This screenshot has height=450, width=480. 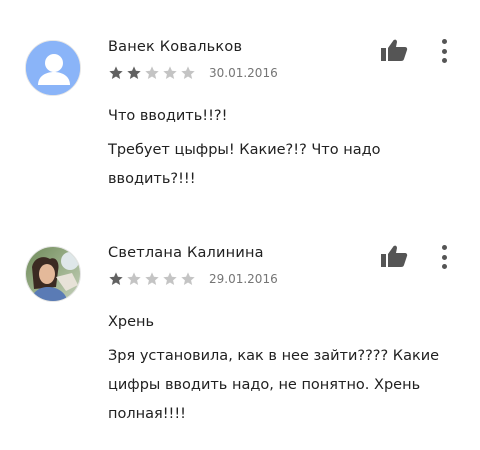 I want to click on person-icon, so click(x=53, y=68).